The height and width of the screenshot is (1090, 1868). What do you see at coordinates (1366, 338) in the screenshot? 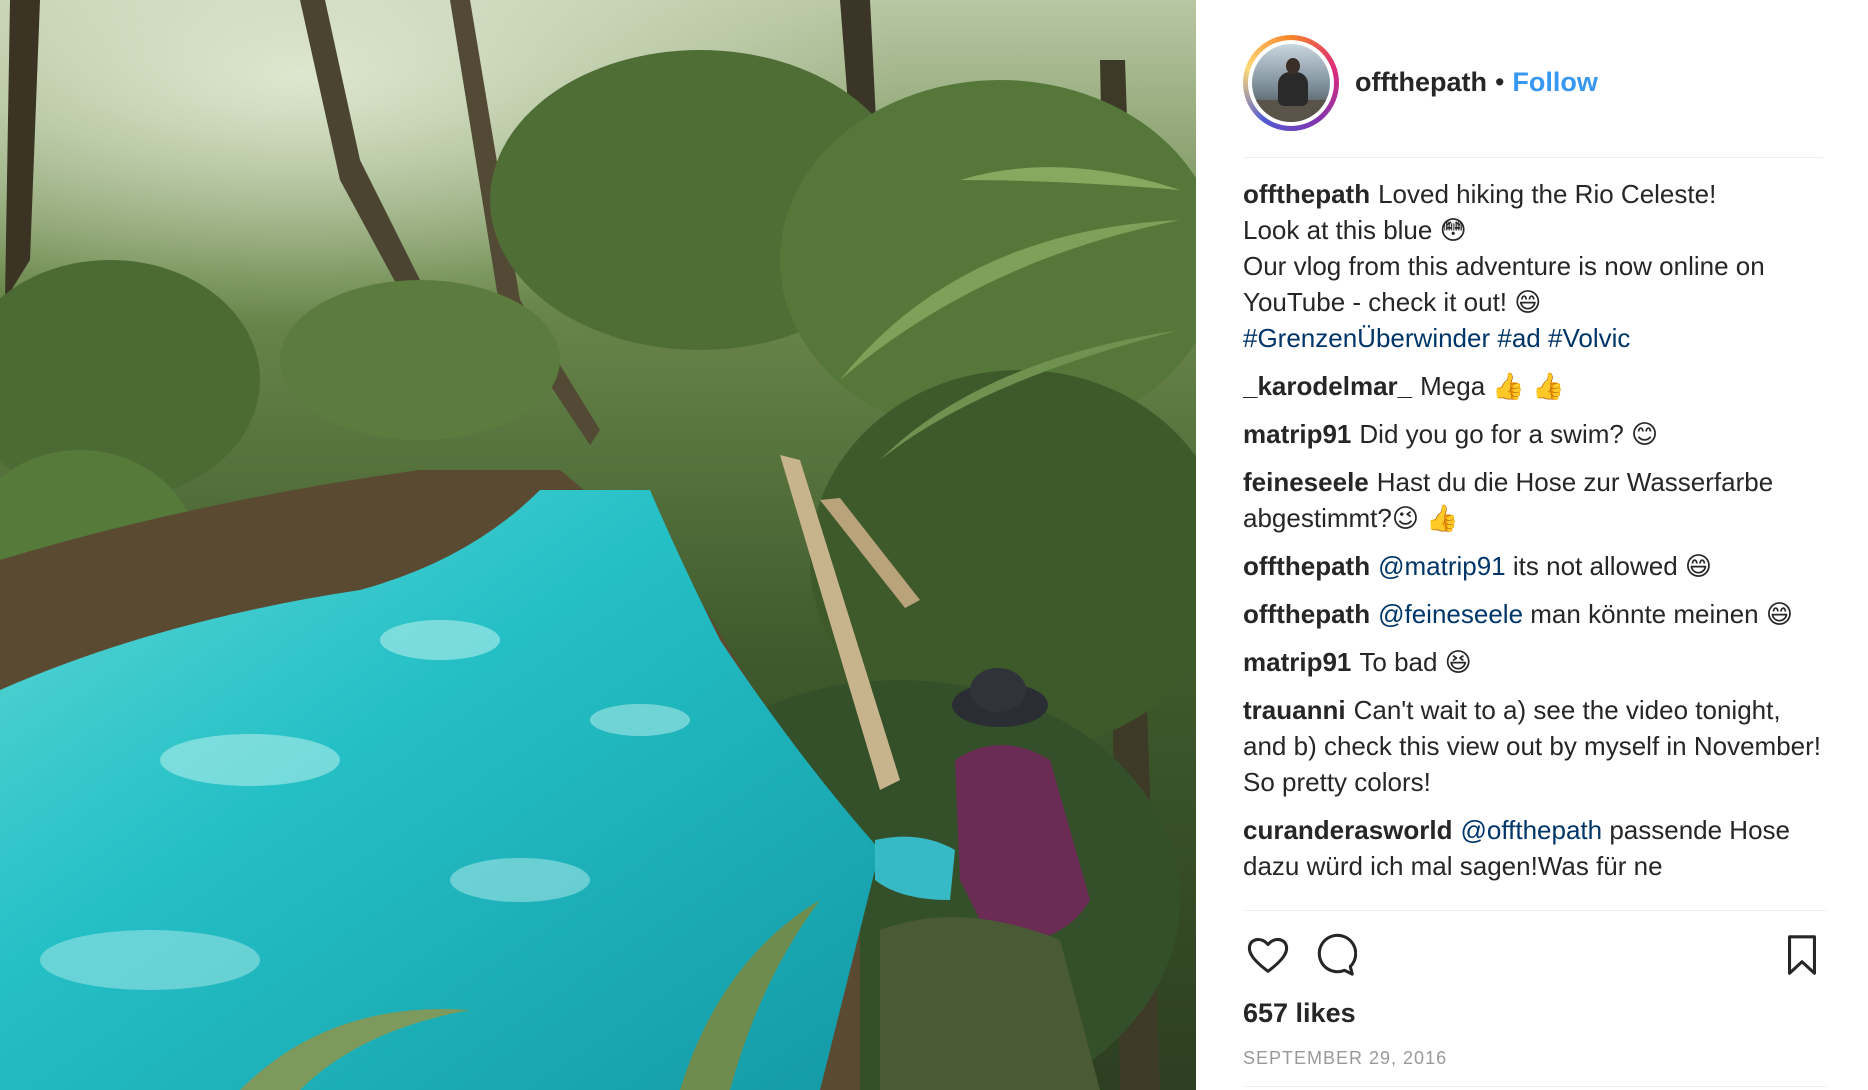
I see `hashtag-link: #GrenzenÜberwinder` at bounding box center [1366, 338].